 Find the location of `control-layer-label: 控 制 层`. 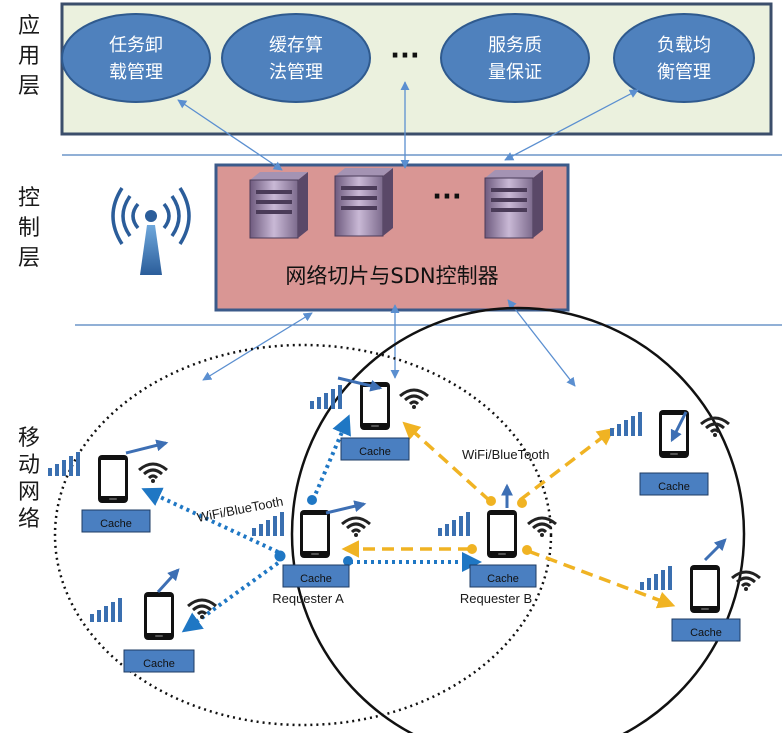

control-layer-label: 控 制 层 is located at coordinates (29, 228).